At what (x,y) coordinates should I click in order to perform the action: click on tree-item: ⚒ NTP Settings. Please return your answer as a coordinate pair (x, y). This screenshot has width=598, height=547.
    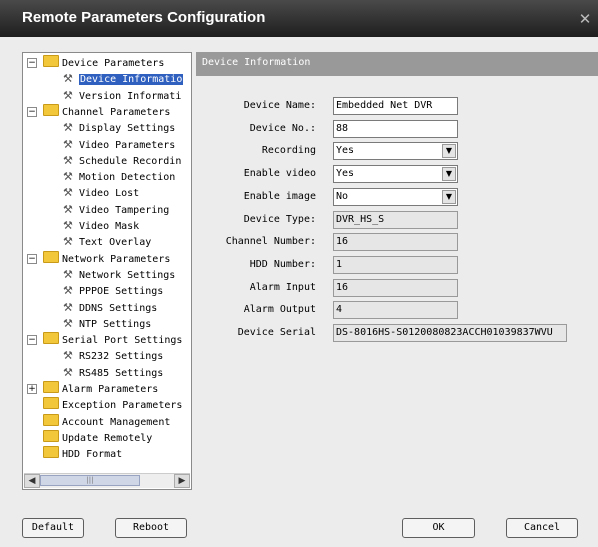
    Looking at the image, I should click on (107, 324).